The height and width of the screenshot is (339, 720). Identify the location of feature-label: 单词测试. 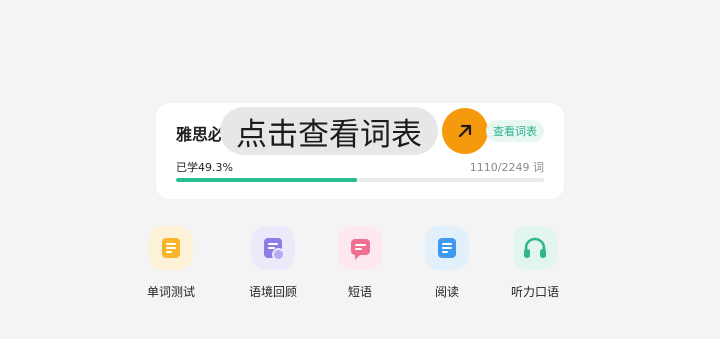
(170, 292).